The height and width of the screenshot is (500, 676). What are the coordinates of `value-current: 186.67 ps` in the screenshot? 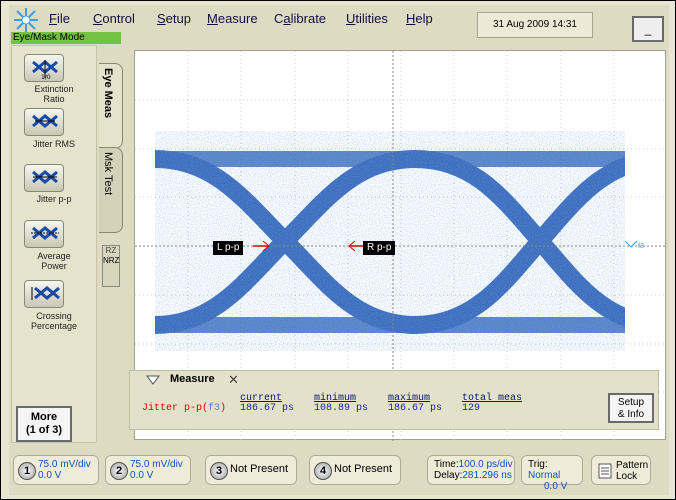 It's located at (267, 408).